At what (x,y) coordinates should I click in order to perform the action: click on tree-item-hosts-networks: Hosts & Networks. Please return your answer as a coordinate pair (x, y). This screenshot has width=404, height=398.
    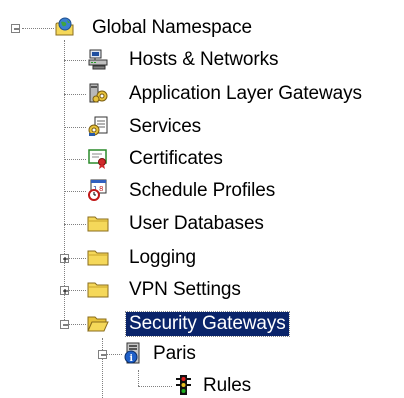
    Looking at the image, I should click on (203, 60).